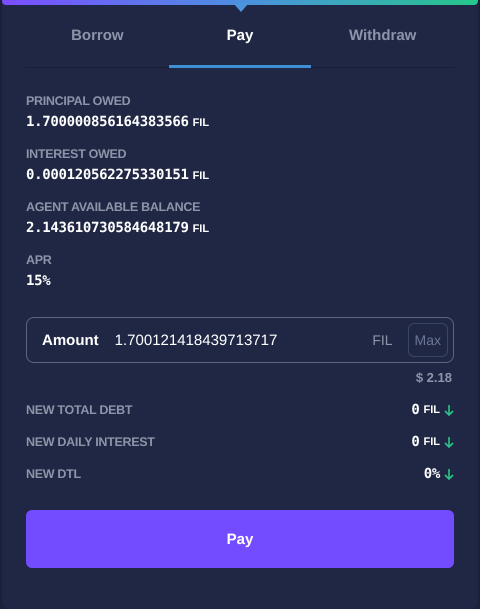 The width and height of the screenshot is (480, 609). What do you see at coordinates (107, 175) in the screenshot?
I see `stat-value: 0.000120562275330151` at bounding box center [107, 175].